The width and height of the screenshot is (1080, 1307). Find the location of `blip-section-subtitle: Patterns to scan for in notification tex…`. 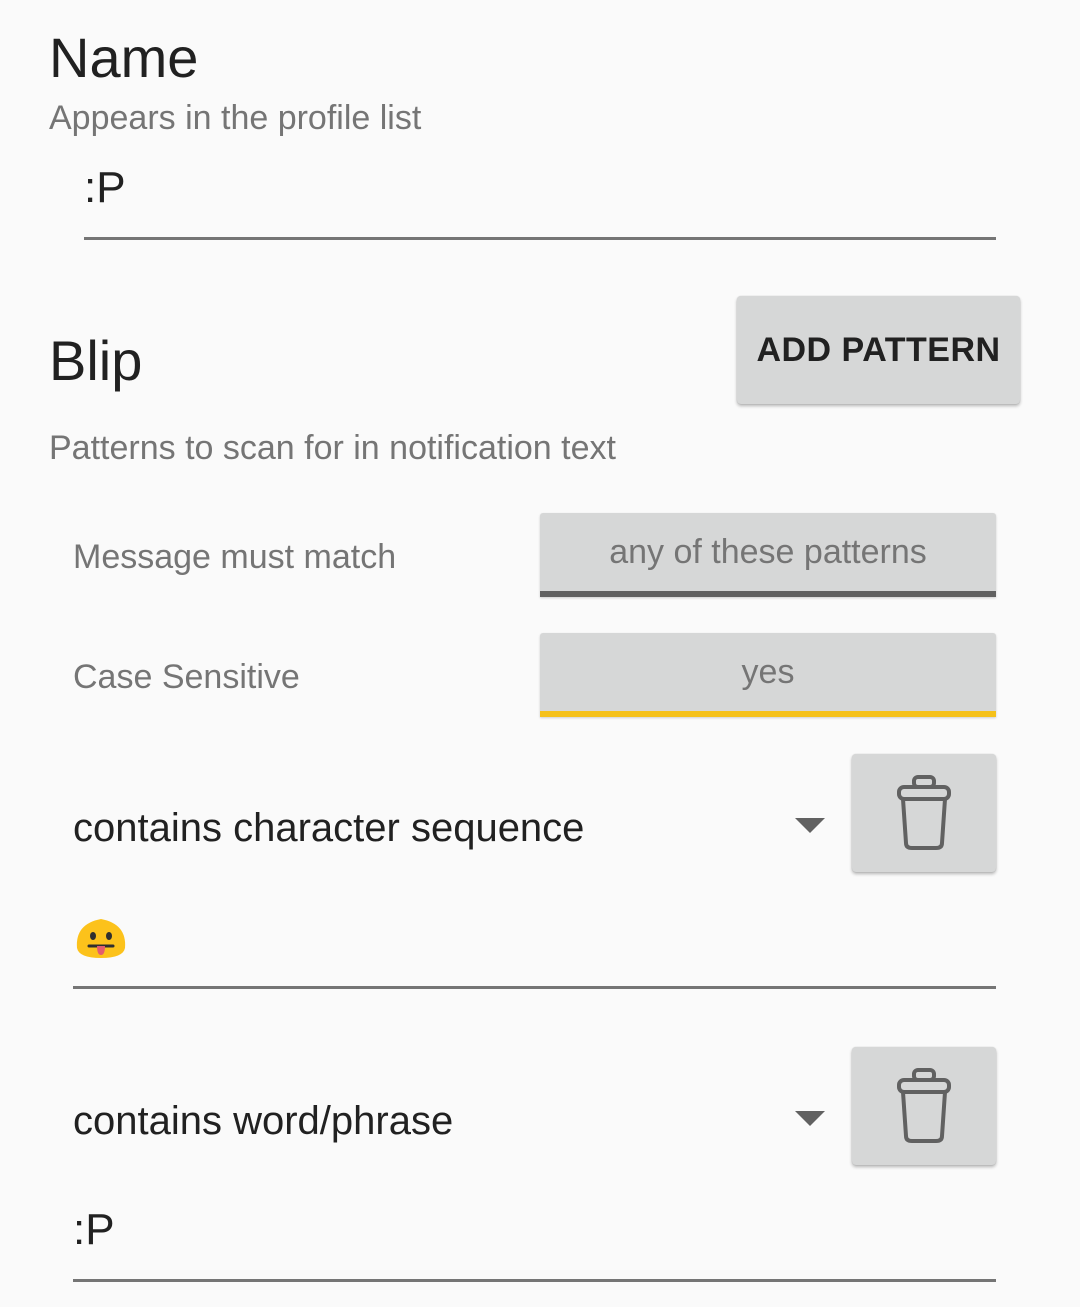

blip-section-subtitle: Patterns to scan for in notification tex… is located at coordinates (332, 448).